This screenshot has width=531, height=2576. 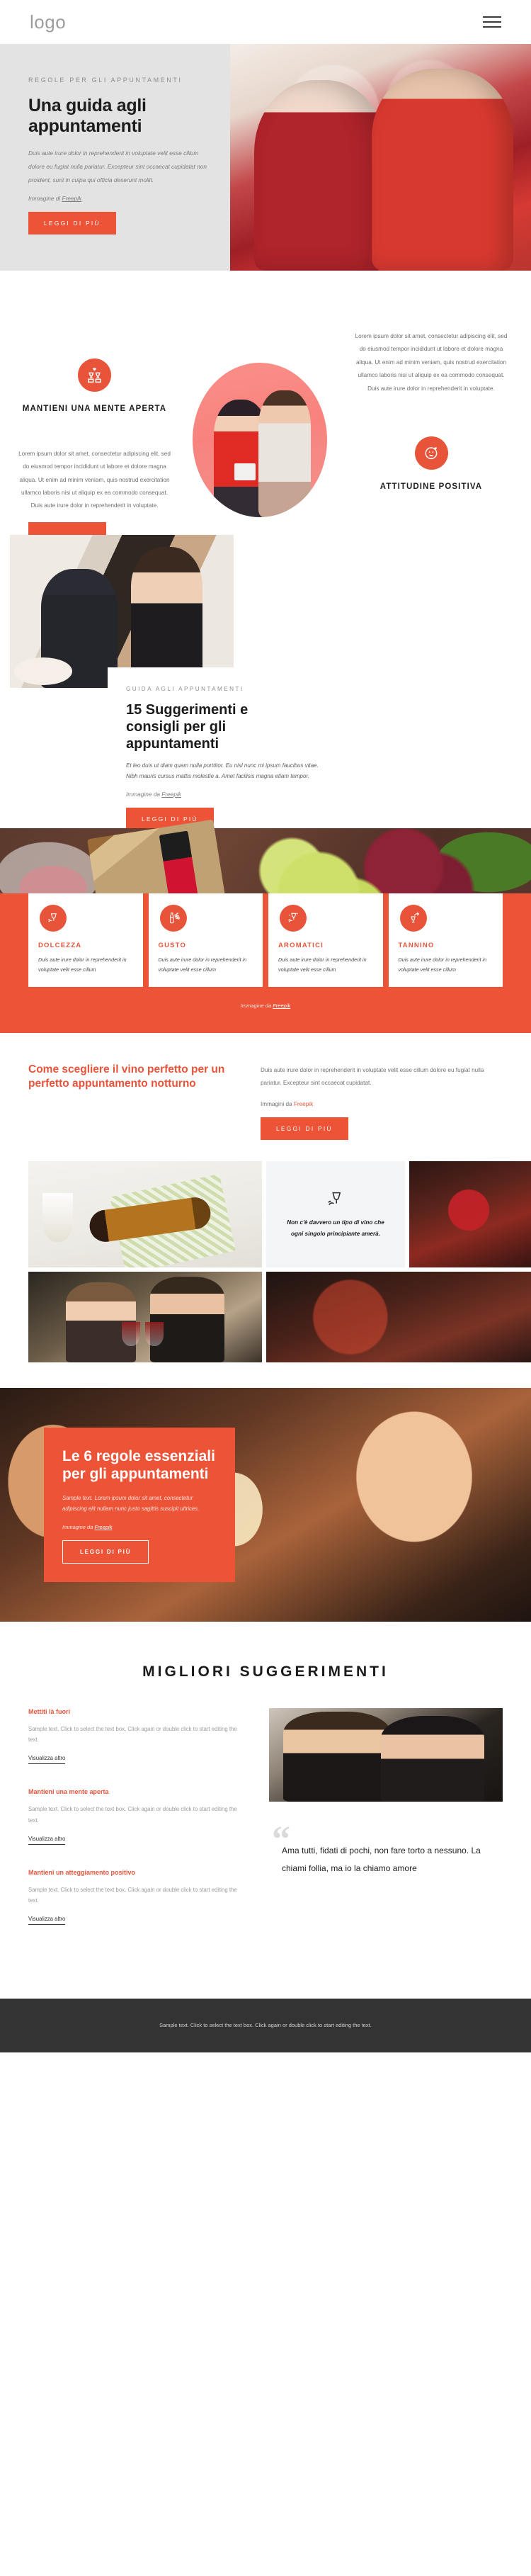 What do you see at coordinates (78, 1528) in the screenshot?
I see `six-rules-credit-prefix: Immagine da` at bounding box center [78, 1528].